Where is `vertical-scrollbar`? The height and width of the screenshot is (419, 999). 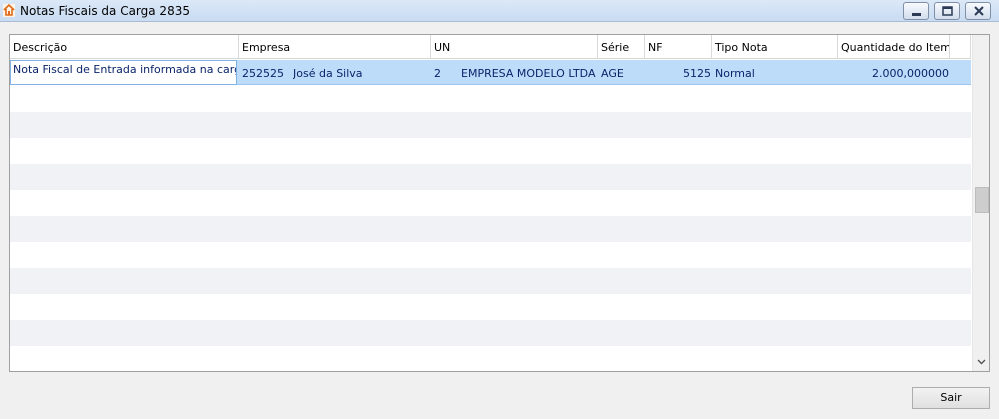 vertical-scrollbar is located at coordinates (981, 203).